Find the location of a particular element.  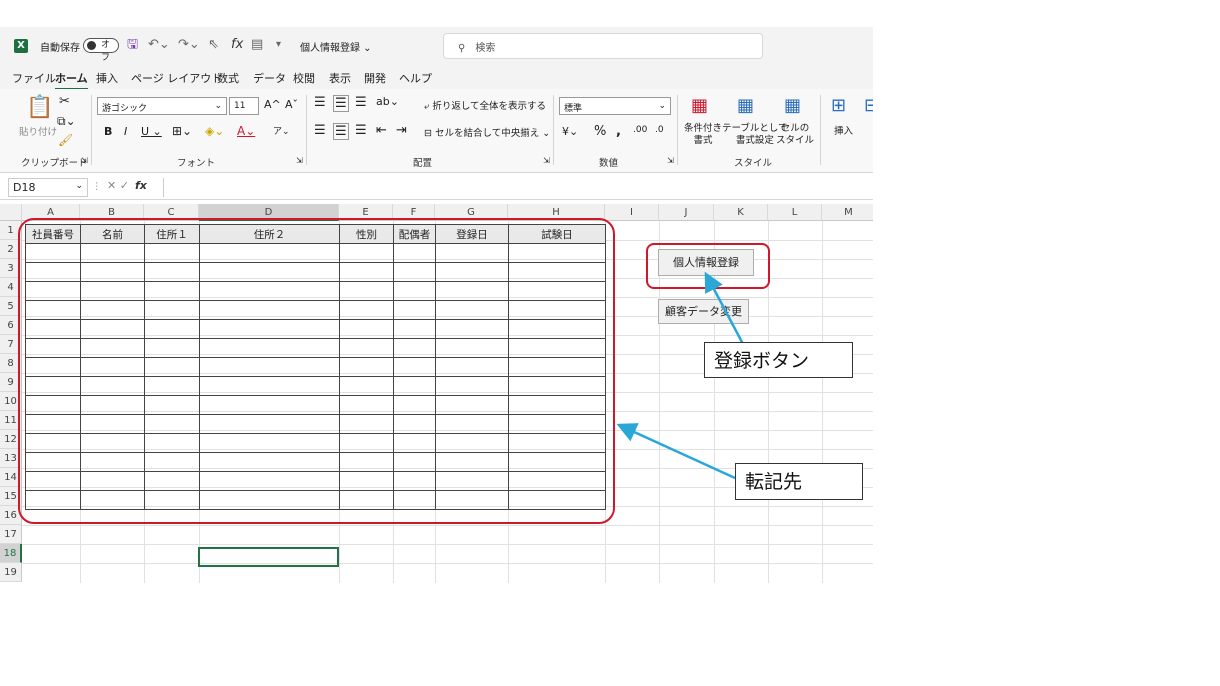

conditional-format-icon: ▦ is located at coordinates (699, 105).